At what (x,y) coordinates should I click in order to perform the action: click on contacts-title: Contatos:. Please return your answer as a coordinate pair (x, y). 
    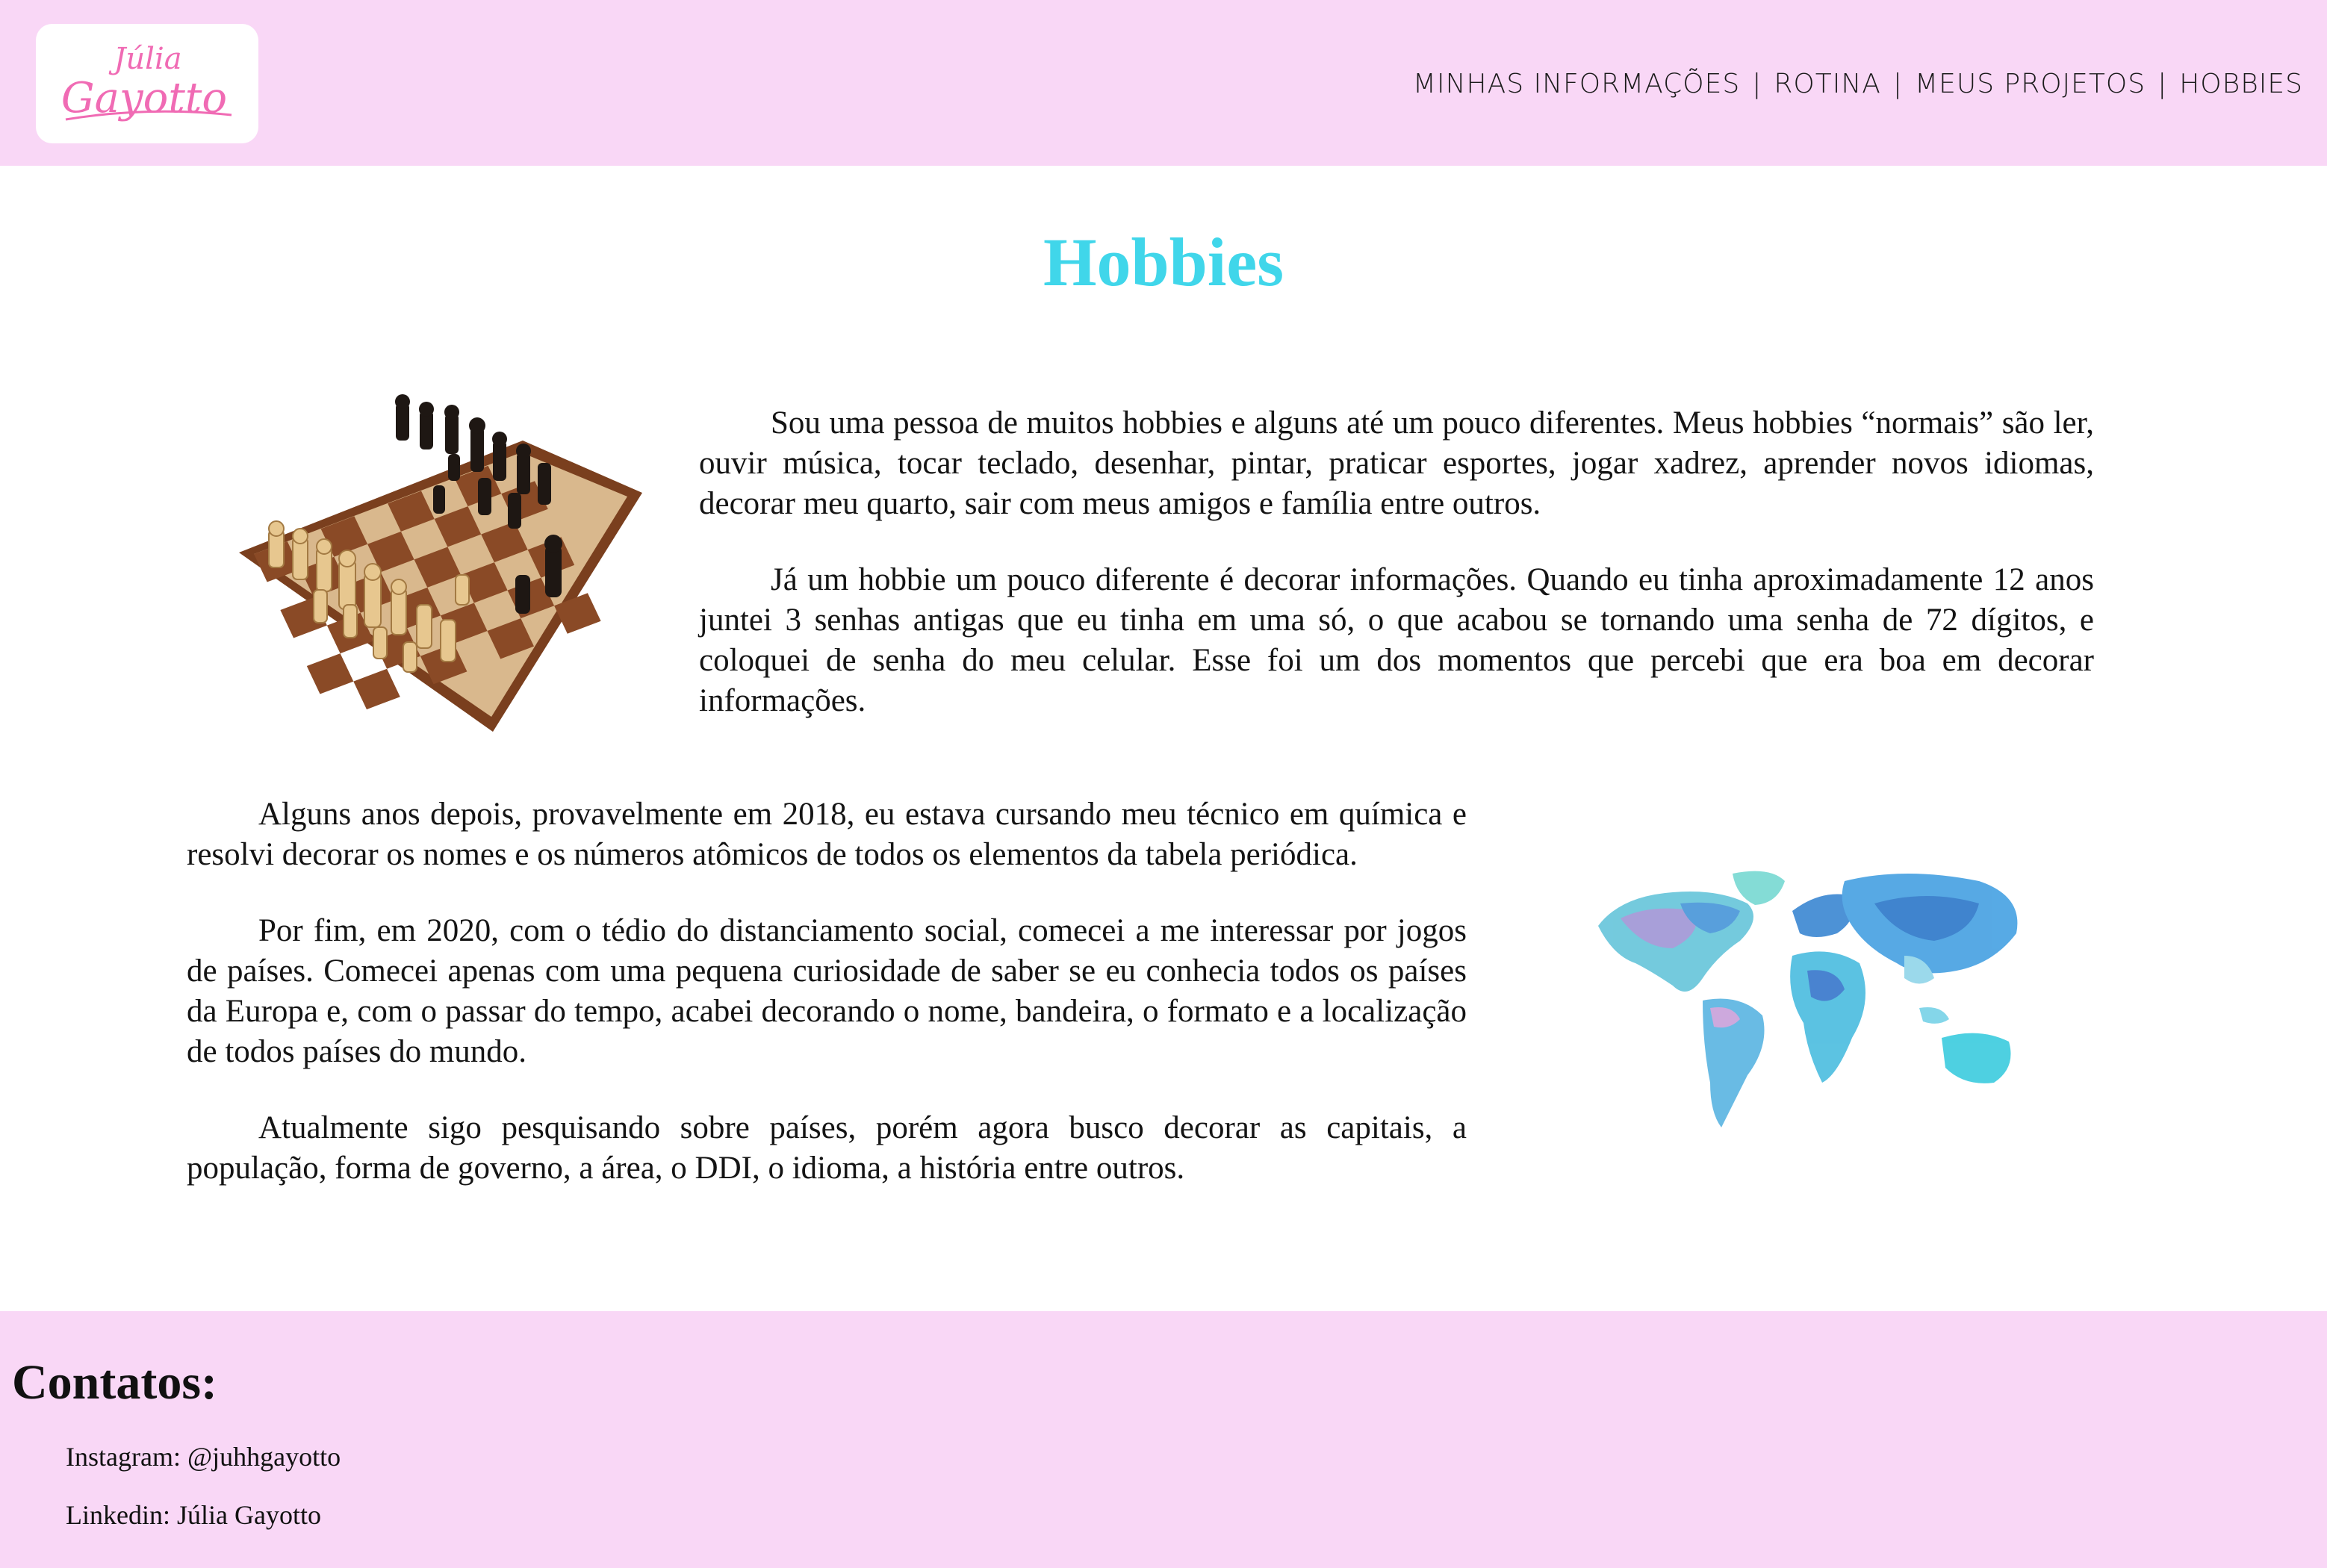
    Looking at the image, I should click on (114, 1382).